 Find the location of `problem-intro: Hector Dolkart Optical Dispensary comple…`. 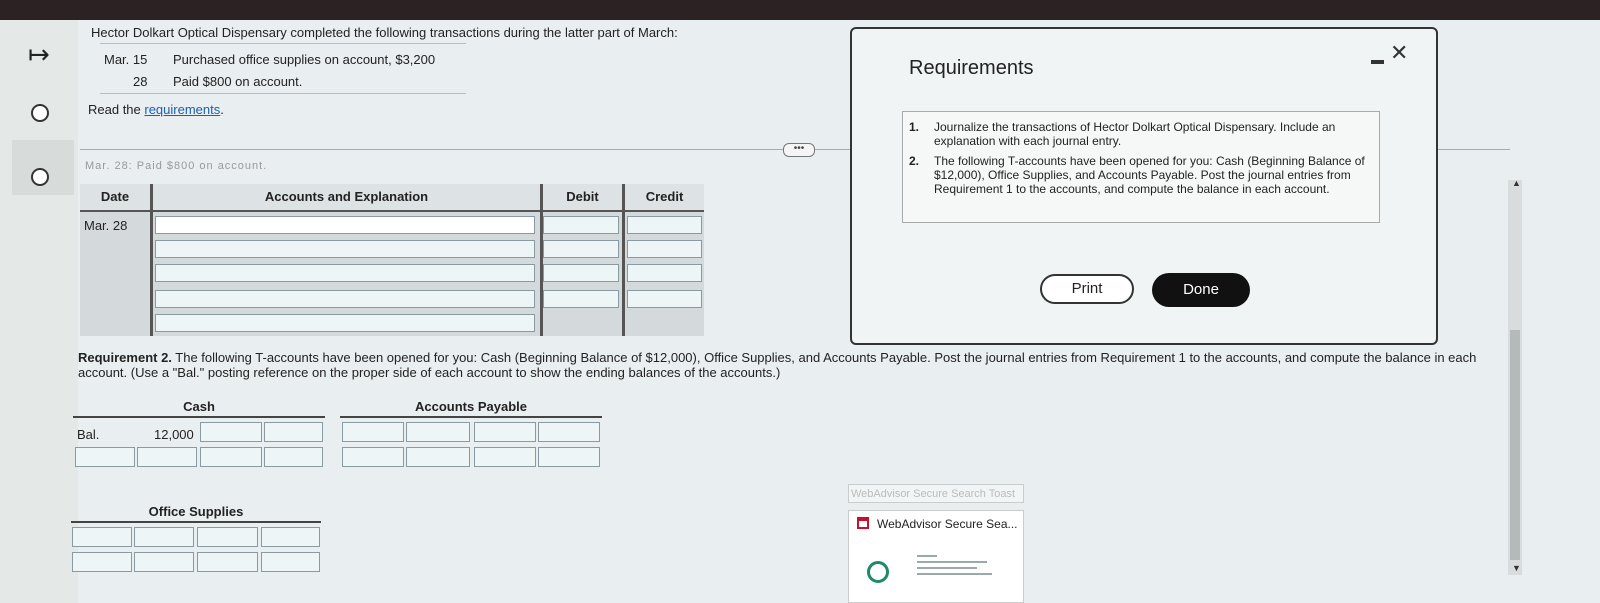

problem-intro: Hector Dolkart Optical Dispensary comple… is located at coordinates (384, 32).